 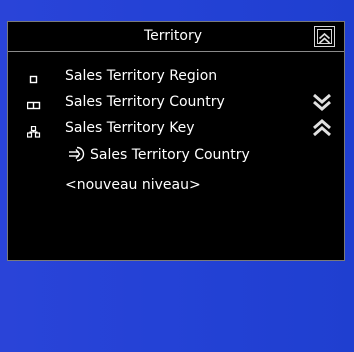 I want to click on move-down-icon, so click(x=322, y=102).